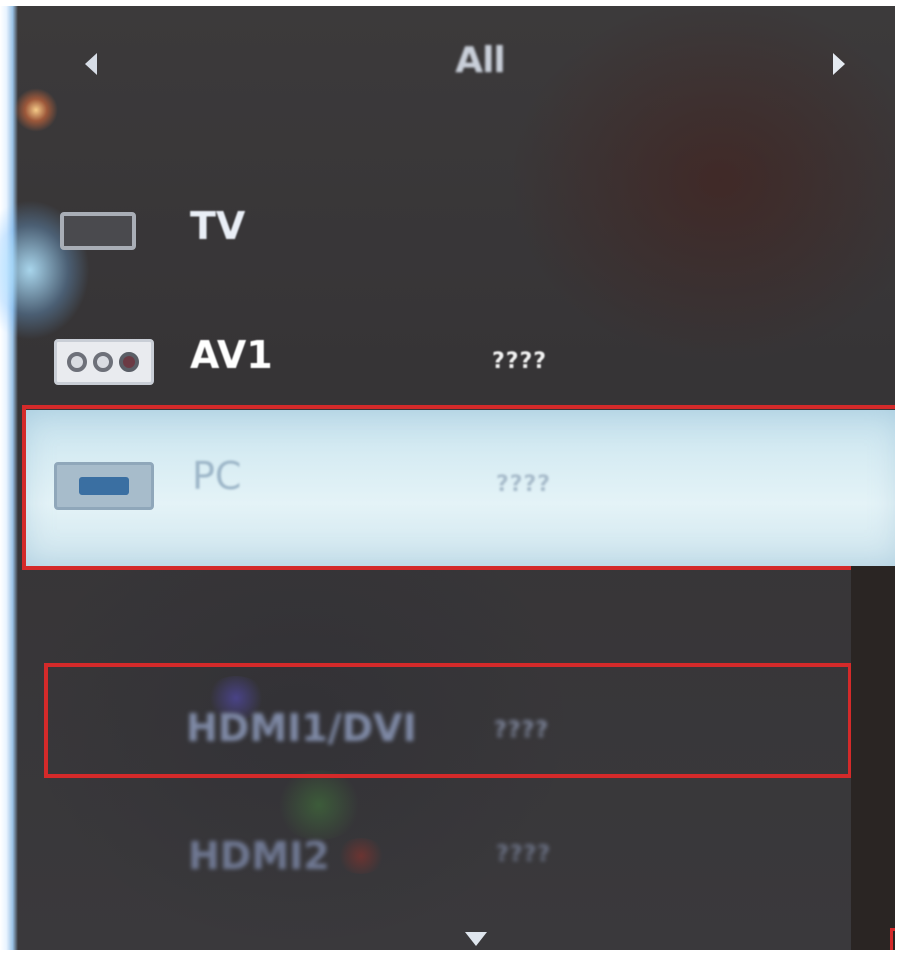 Image resolution: width=900 pixels, height=955 pixels. I want to click on av-jack-white, so click(103, 362).